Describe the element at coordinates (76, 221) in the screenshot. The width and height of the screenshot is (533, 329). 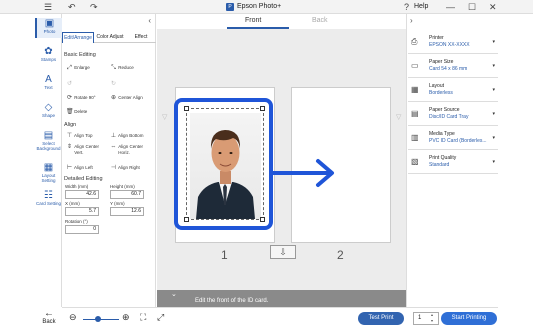
I see `rotation-label: Rotation (°)` at that location.